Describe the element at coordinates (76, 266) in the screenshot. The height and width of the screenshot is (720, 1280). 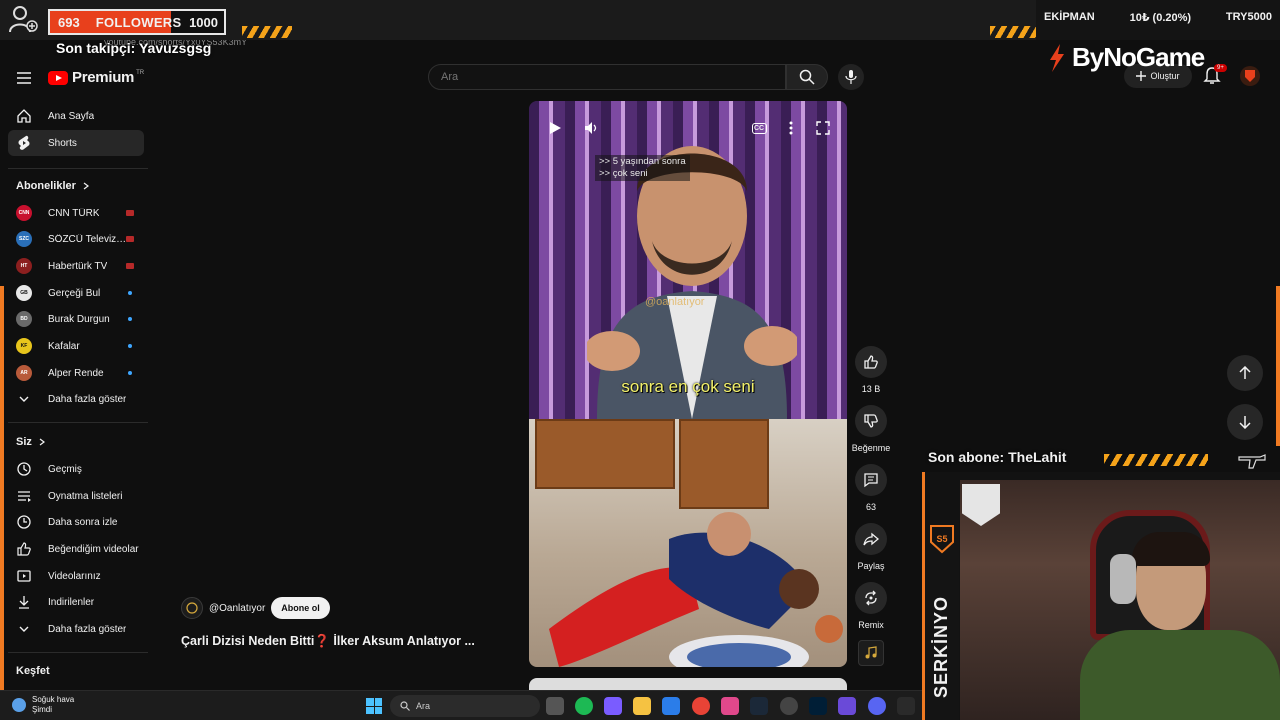
I see `sidebar-channel-haberturk: HT Habertürk TV` at that location.